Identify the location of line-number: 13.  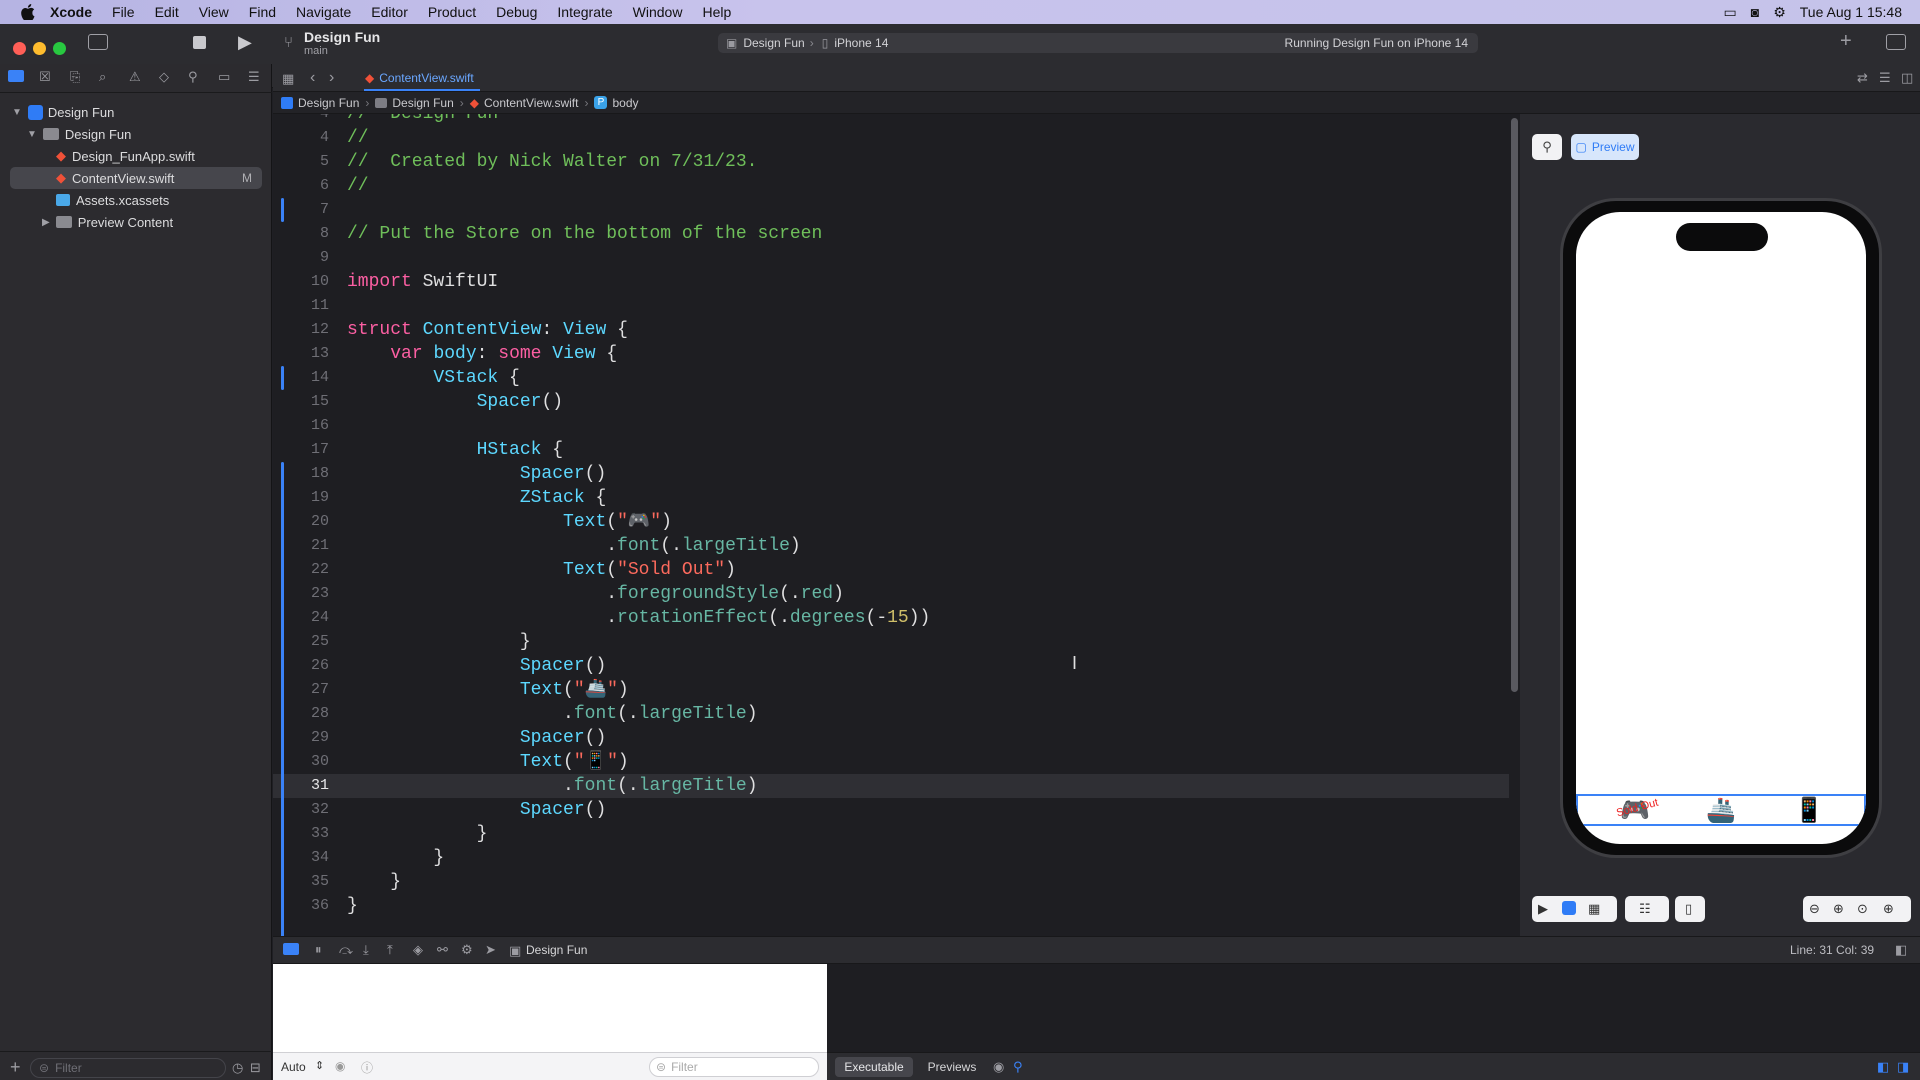
(301, 354).